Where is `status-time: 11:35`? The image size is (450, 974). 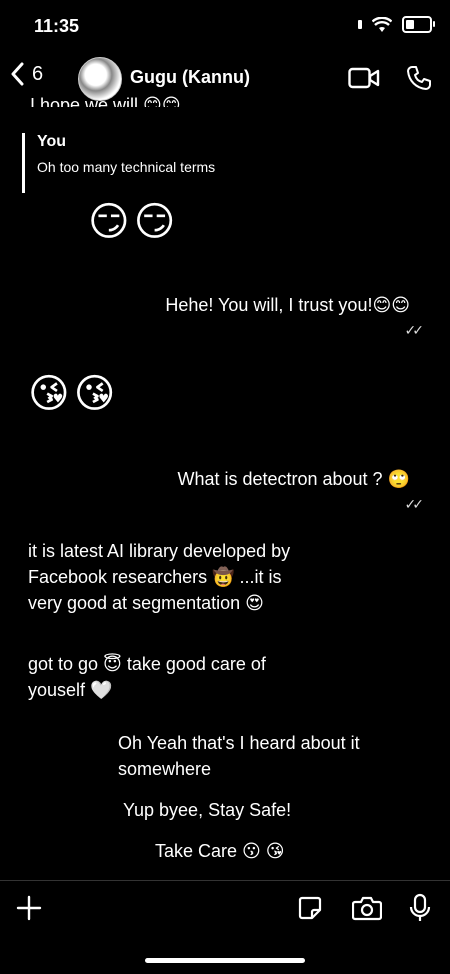
status-time: 11:35 is located at coordinates (57, 26).